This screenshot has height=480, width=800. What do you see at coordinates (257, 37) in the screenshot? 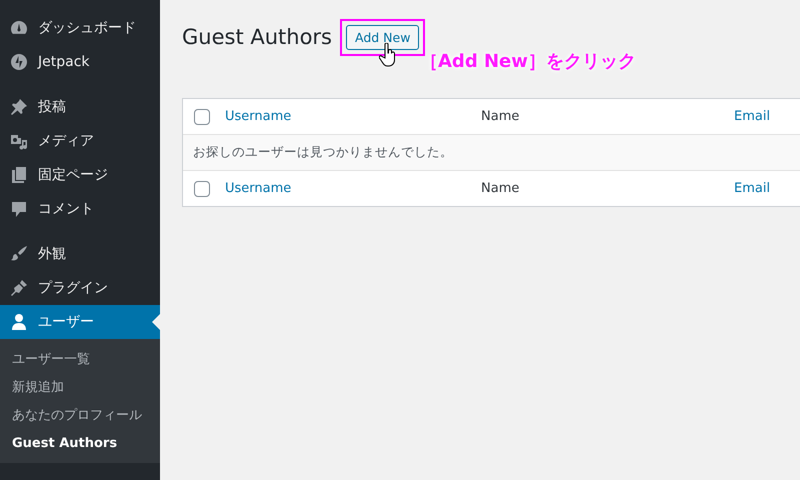
I see `page-title: Guest Authors` at bounding box center [257, 37].